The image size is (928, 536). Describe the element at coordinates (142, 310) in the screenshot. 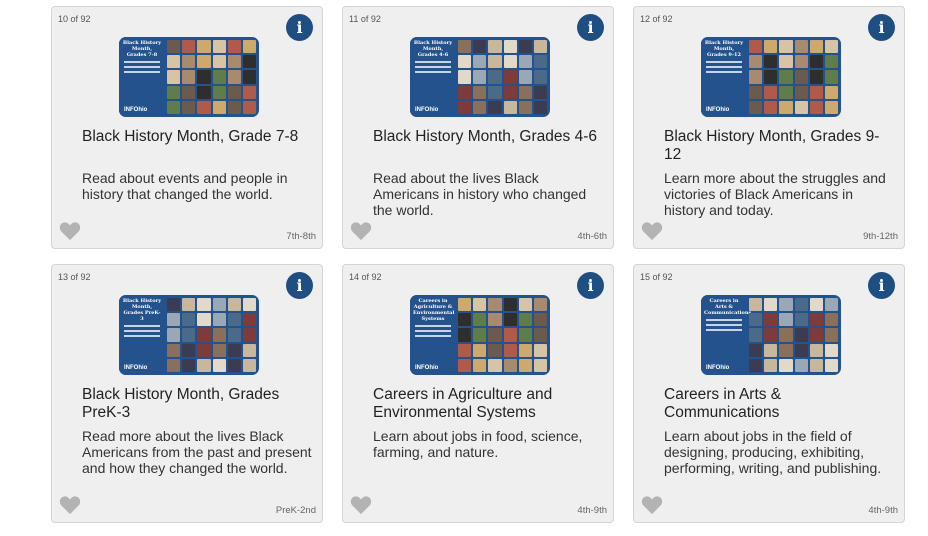

I see `thumb-title: Black History Month, Grades PreK-3` at that location.